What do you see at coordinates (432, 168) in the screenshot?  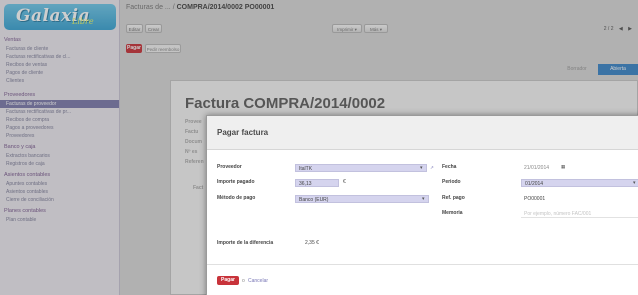 I see `external-link-icon: ↗` at bounding box center [432, 168].